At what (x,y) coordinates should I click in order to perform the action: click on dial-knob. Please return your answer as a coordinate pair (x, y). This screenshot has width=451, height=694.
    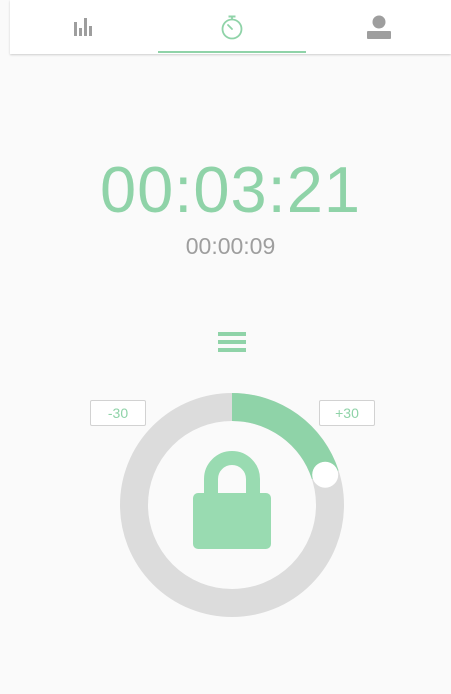
    Looking at the image, I should click on (325, 474).